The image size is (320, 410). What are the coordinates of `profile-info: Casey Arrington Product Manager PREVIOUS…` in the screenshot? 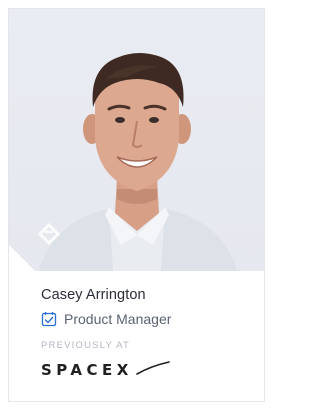 It's located at (146, 333).